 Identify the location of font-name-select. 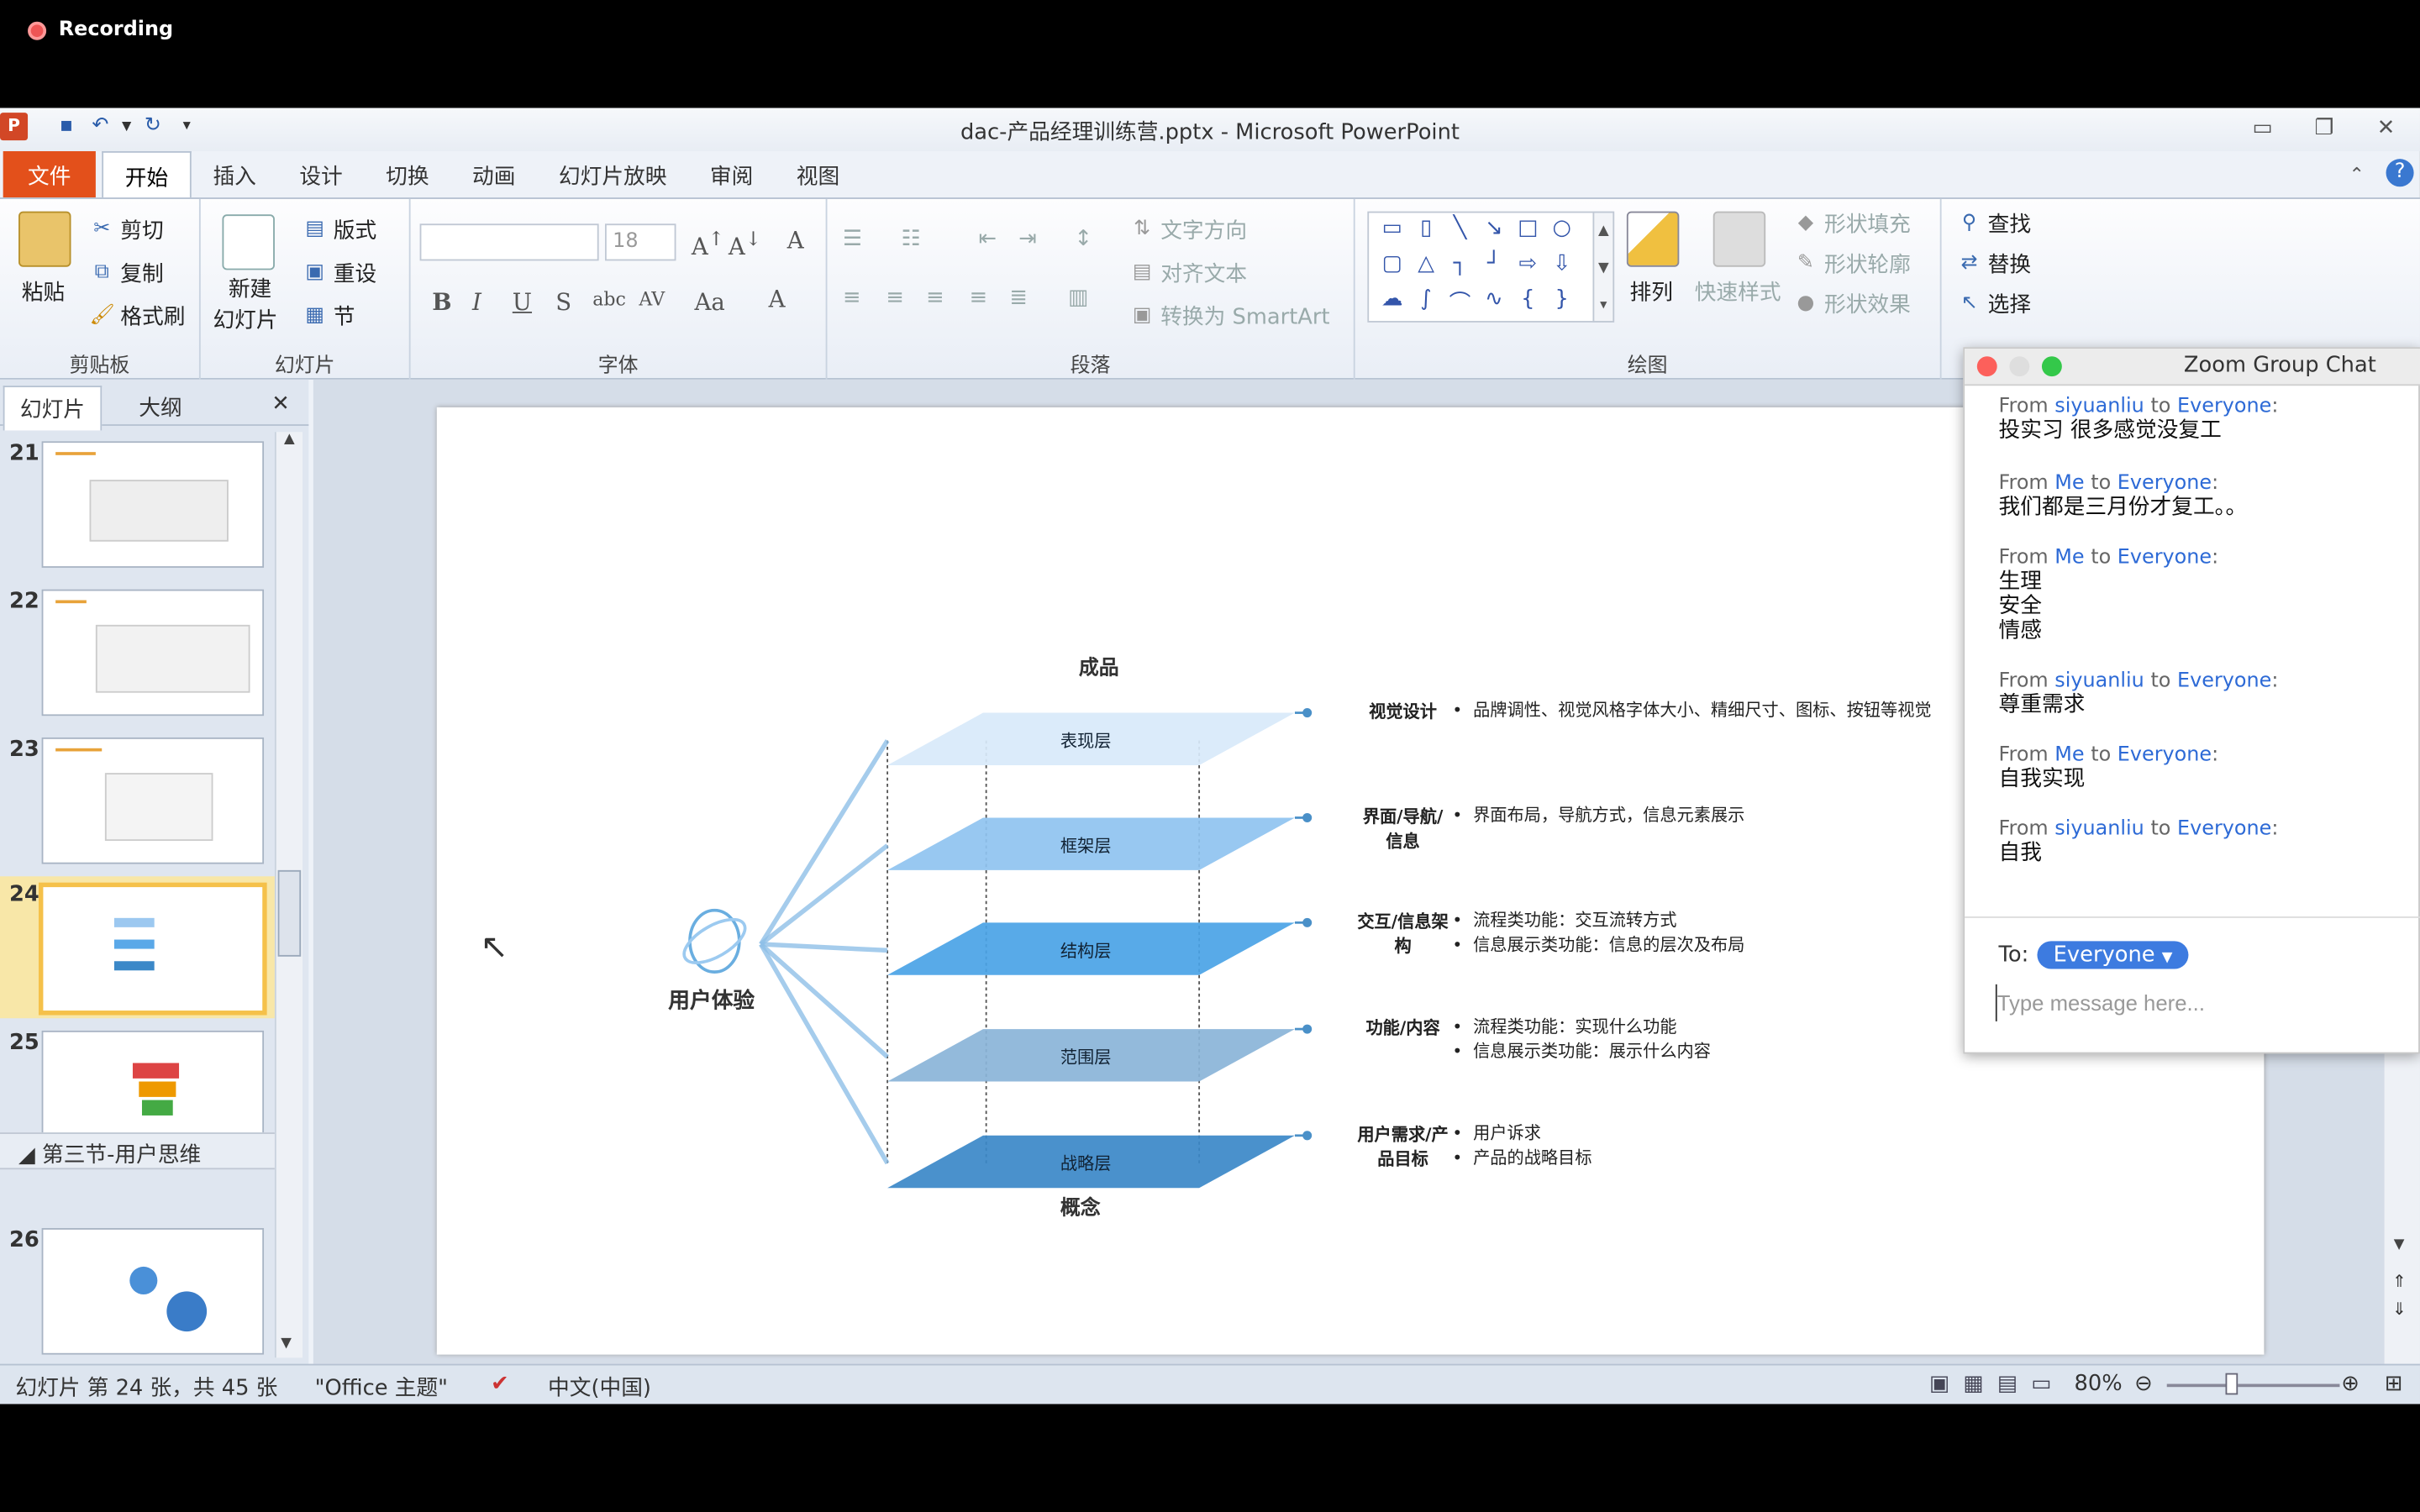
(509, 242).